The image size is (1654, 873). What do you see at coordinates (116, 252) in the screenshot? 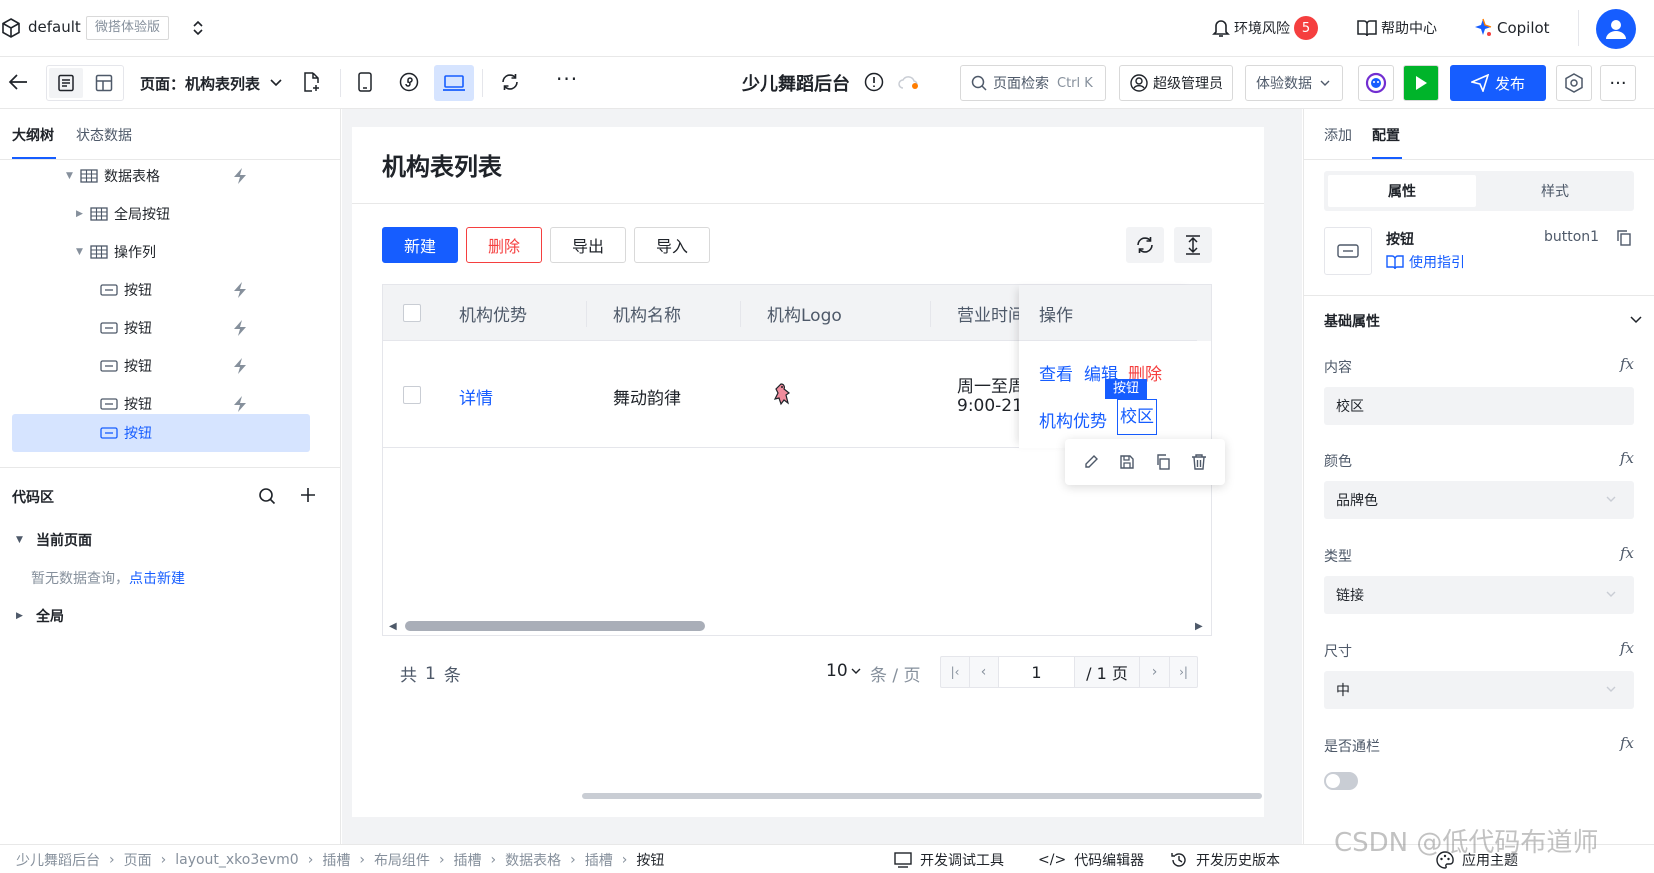
I see `tree-node-action-column: ▼ 操作列` at bounding box center [116, 252].